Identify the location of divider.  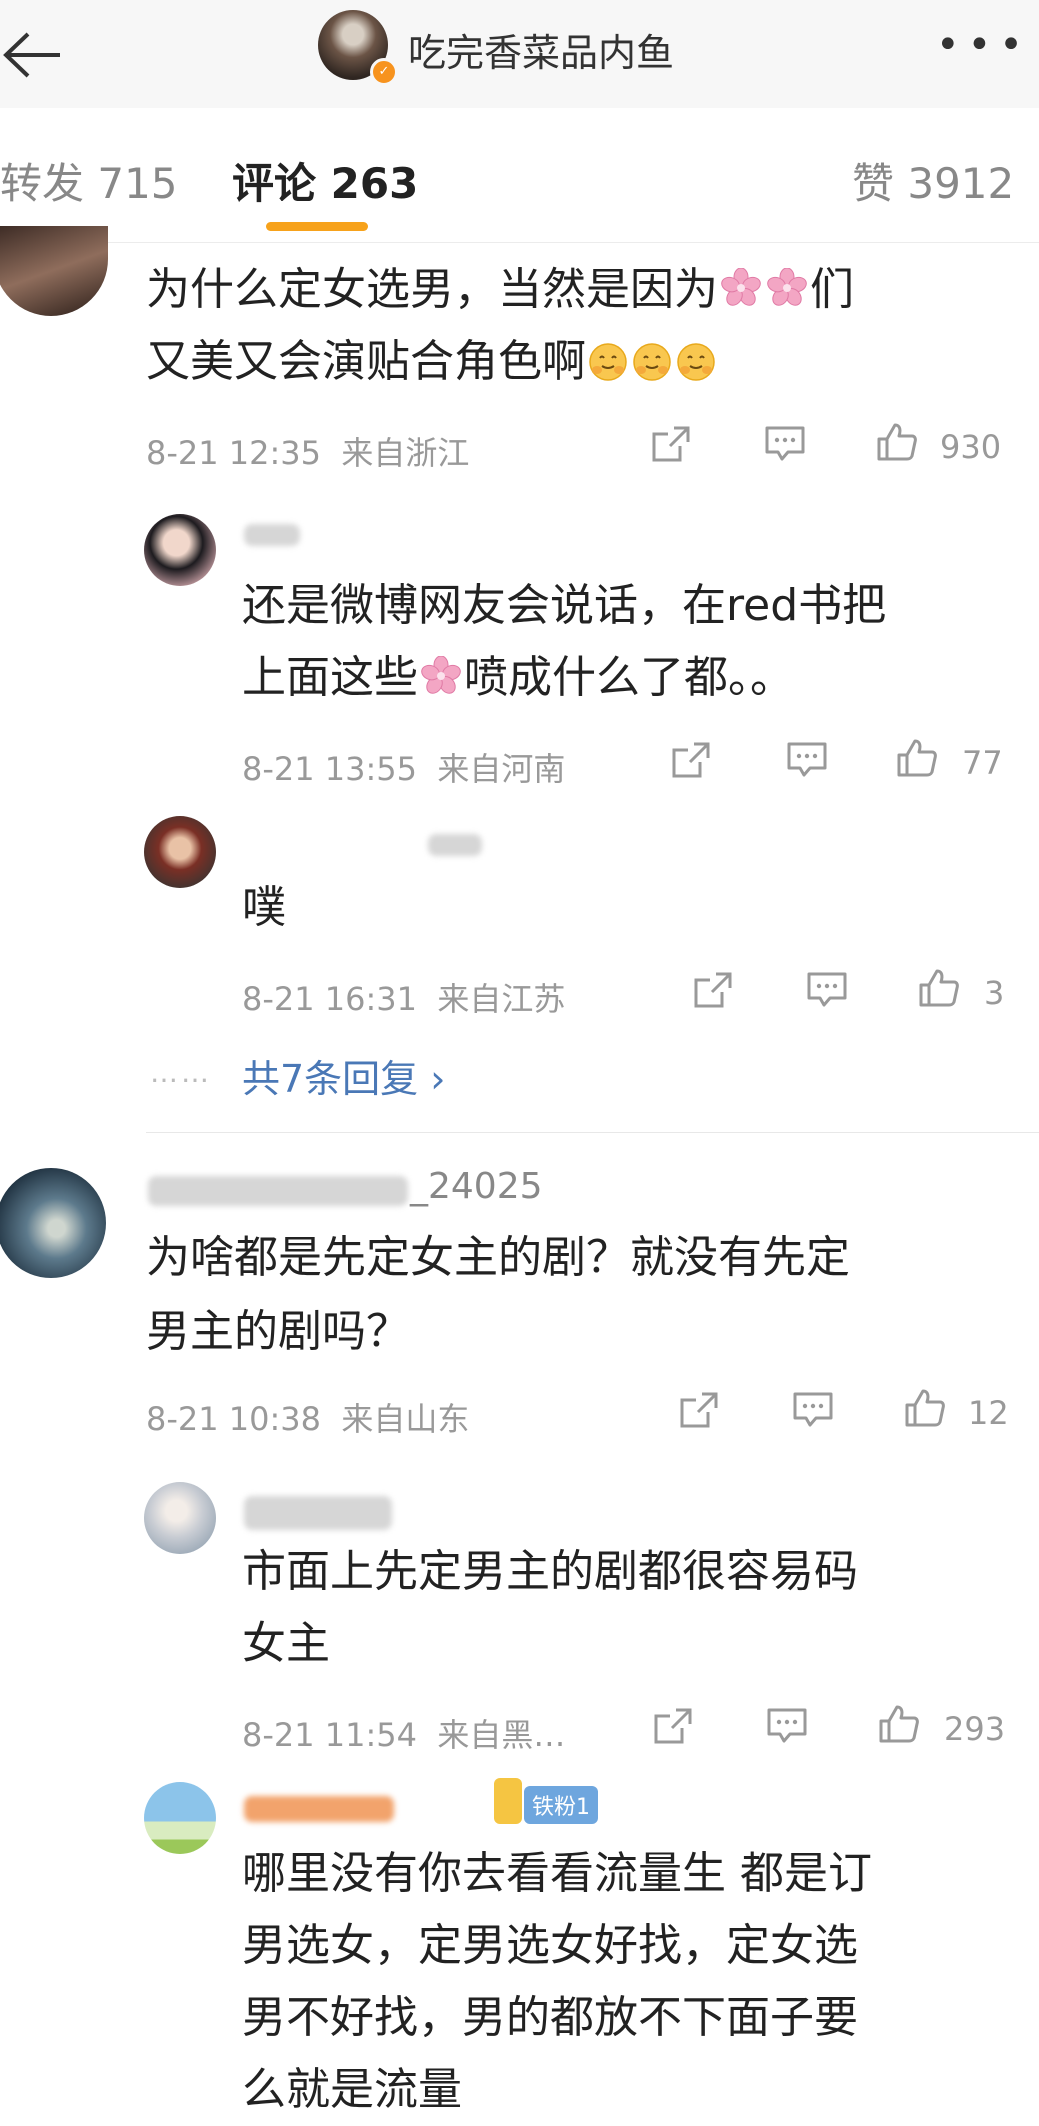
(592, 1132).